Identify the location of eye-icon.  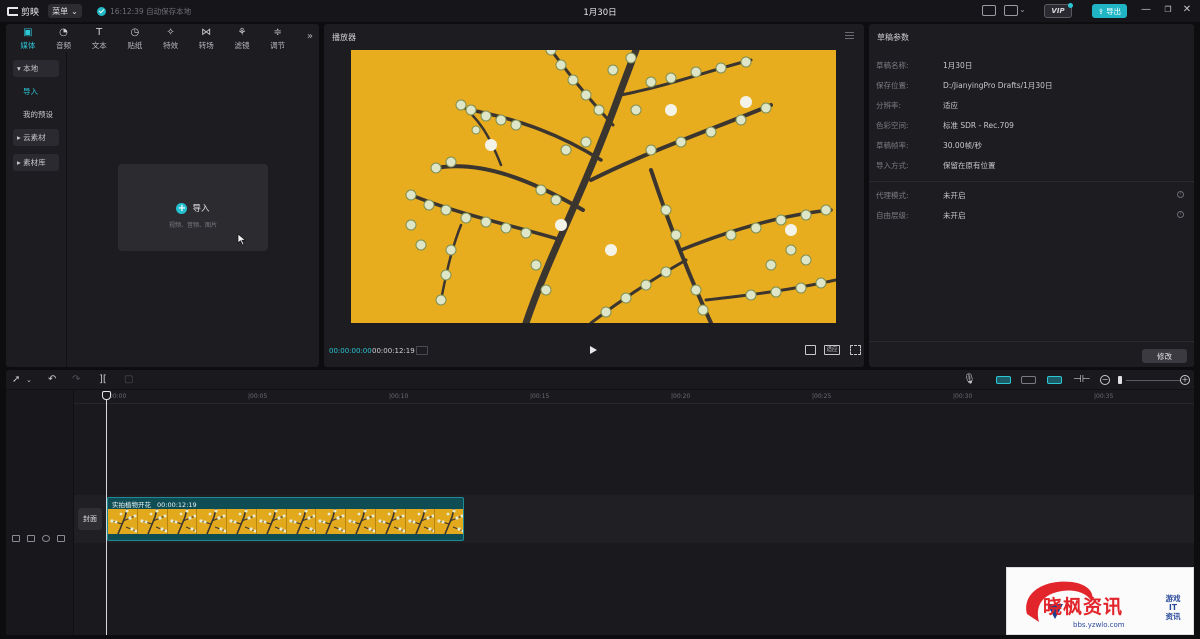
(46, 538).